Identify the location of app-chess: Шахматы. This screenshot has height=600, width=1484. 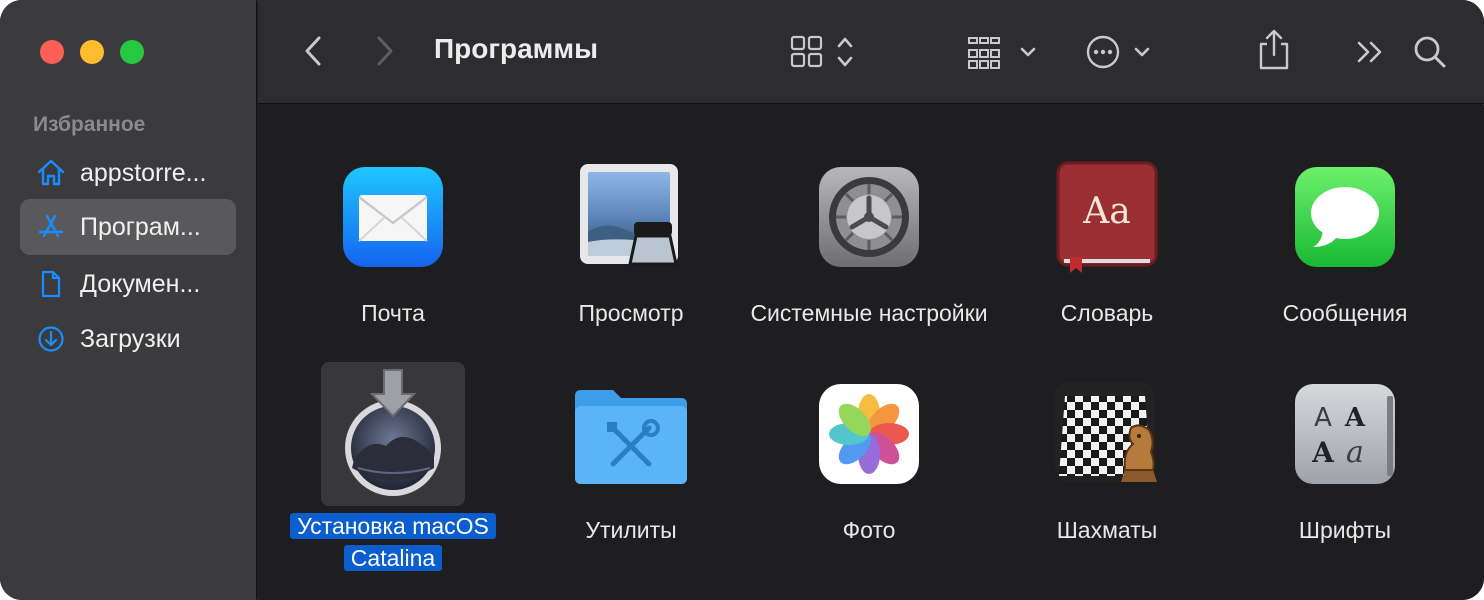
(1107, 454).